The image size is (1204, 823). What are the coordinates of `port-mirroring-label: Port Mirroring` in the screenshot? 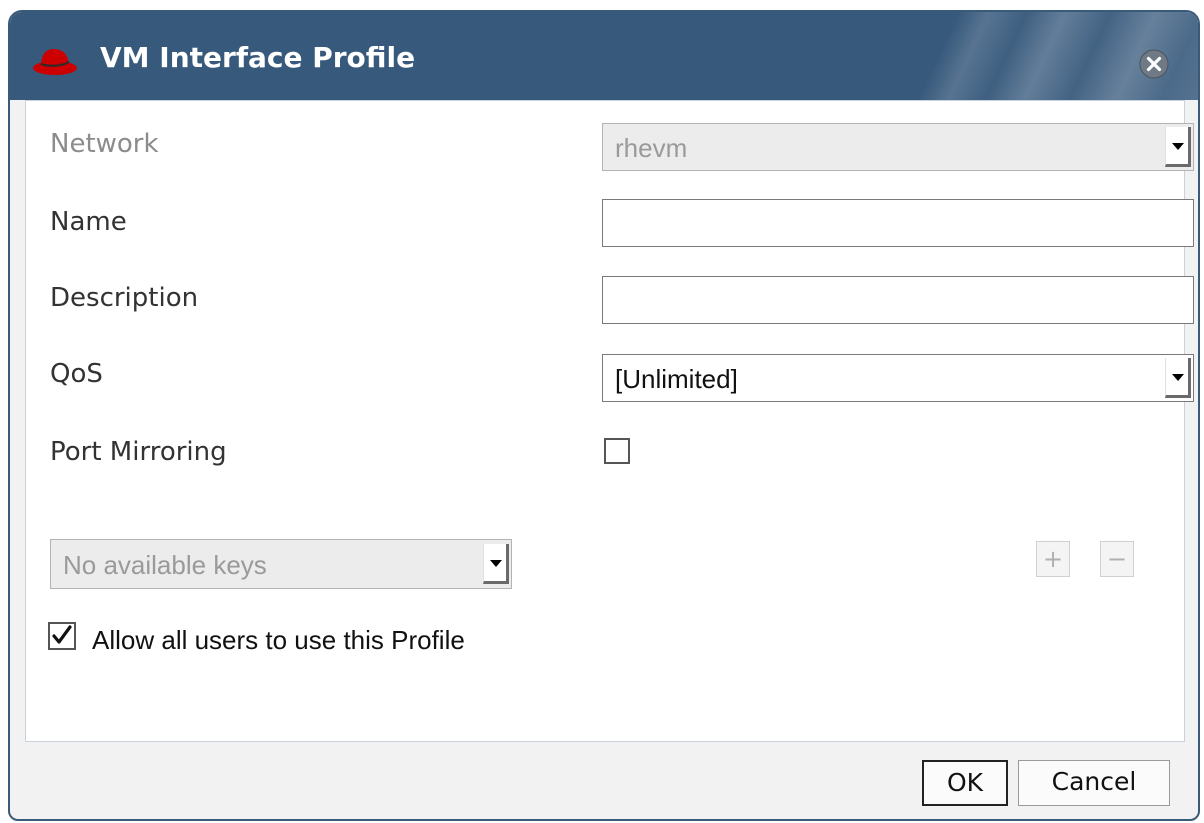 It's located at (138, 452).